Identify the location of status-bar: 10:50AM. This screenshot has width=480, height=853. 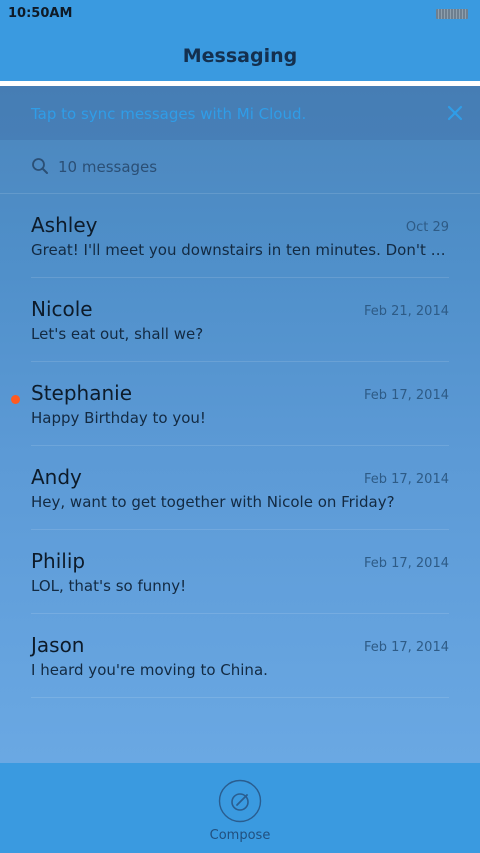
(240, 14).